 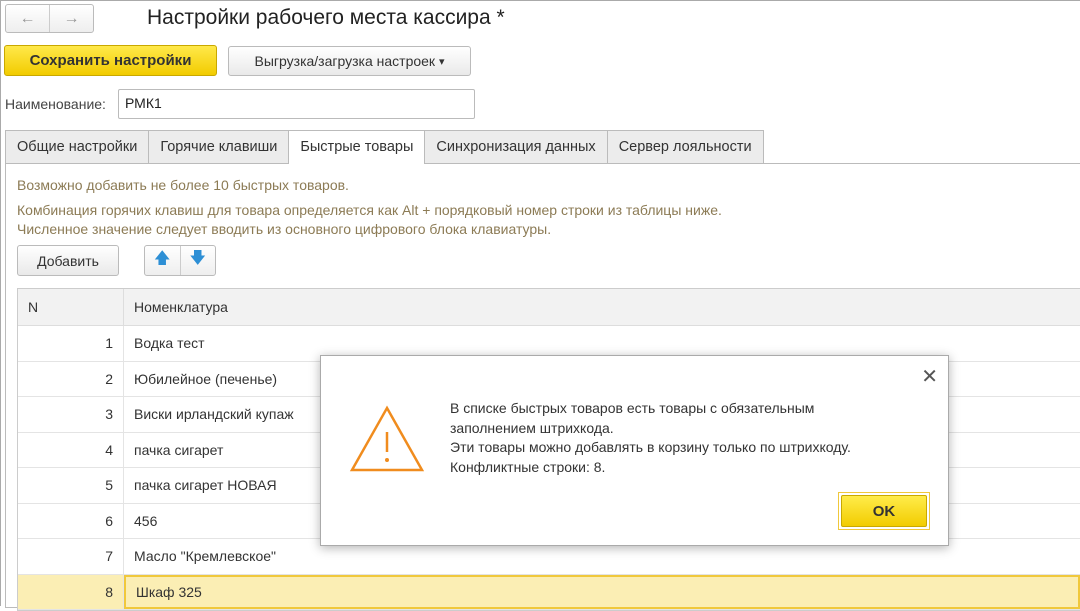 I want to click on name-input: РМК1, so click(x=296, y=104).